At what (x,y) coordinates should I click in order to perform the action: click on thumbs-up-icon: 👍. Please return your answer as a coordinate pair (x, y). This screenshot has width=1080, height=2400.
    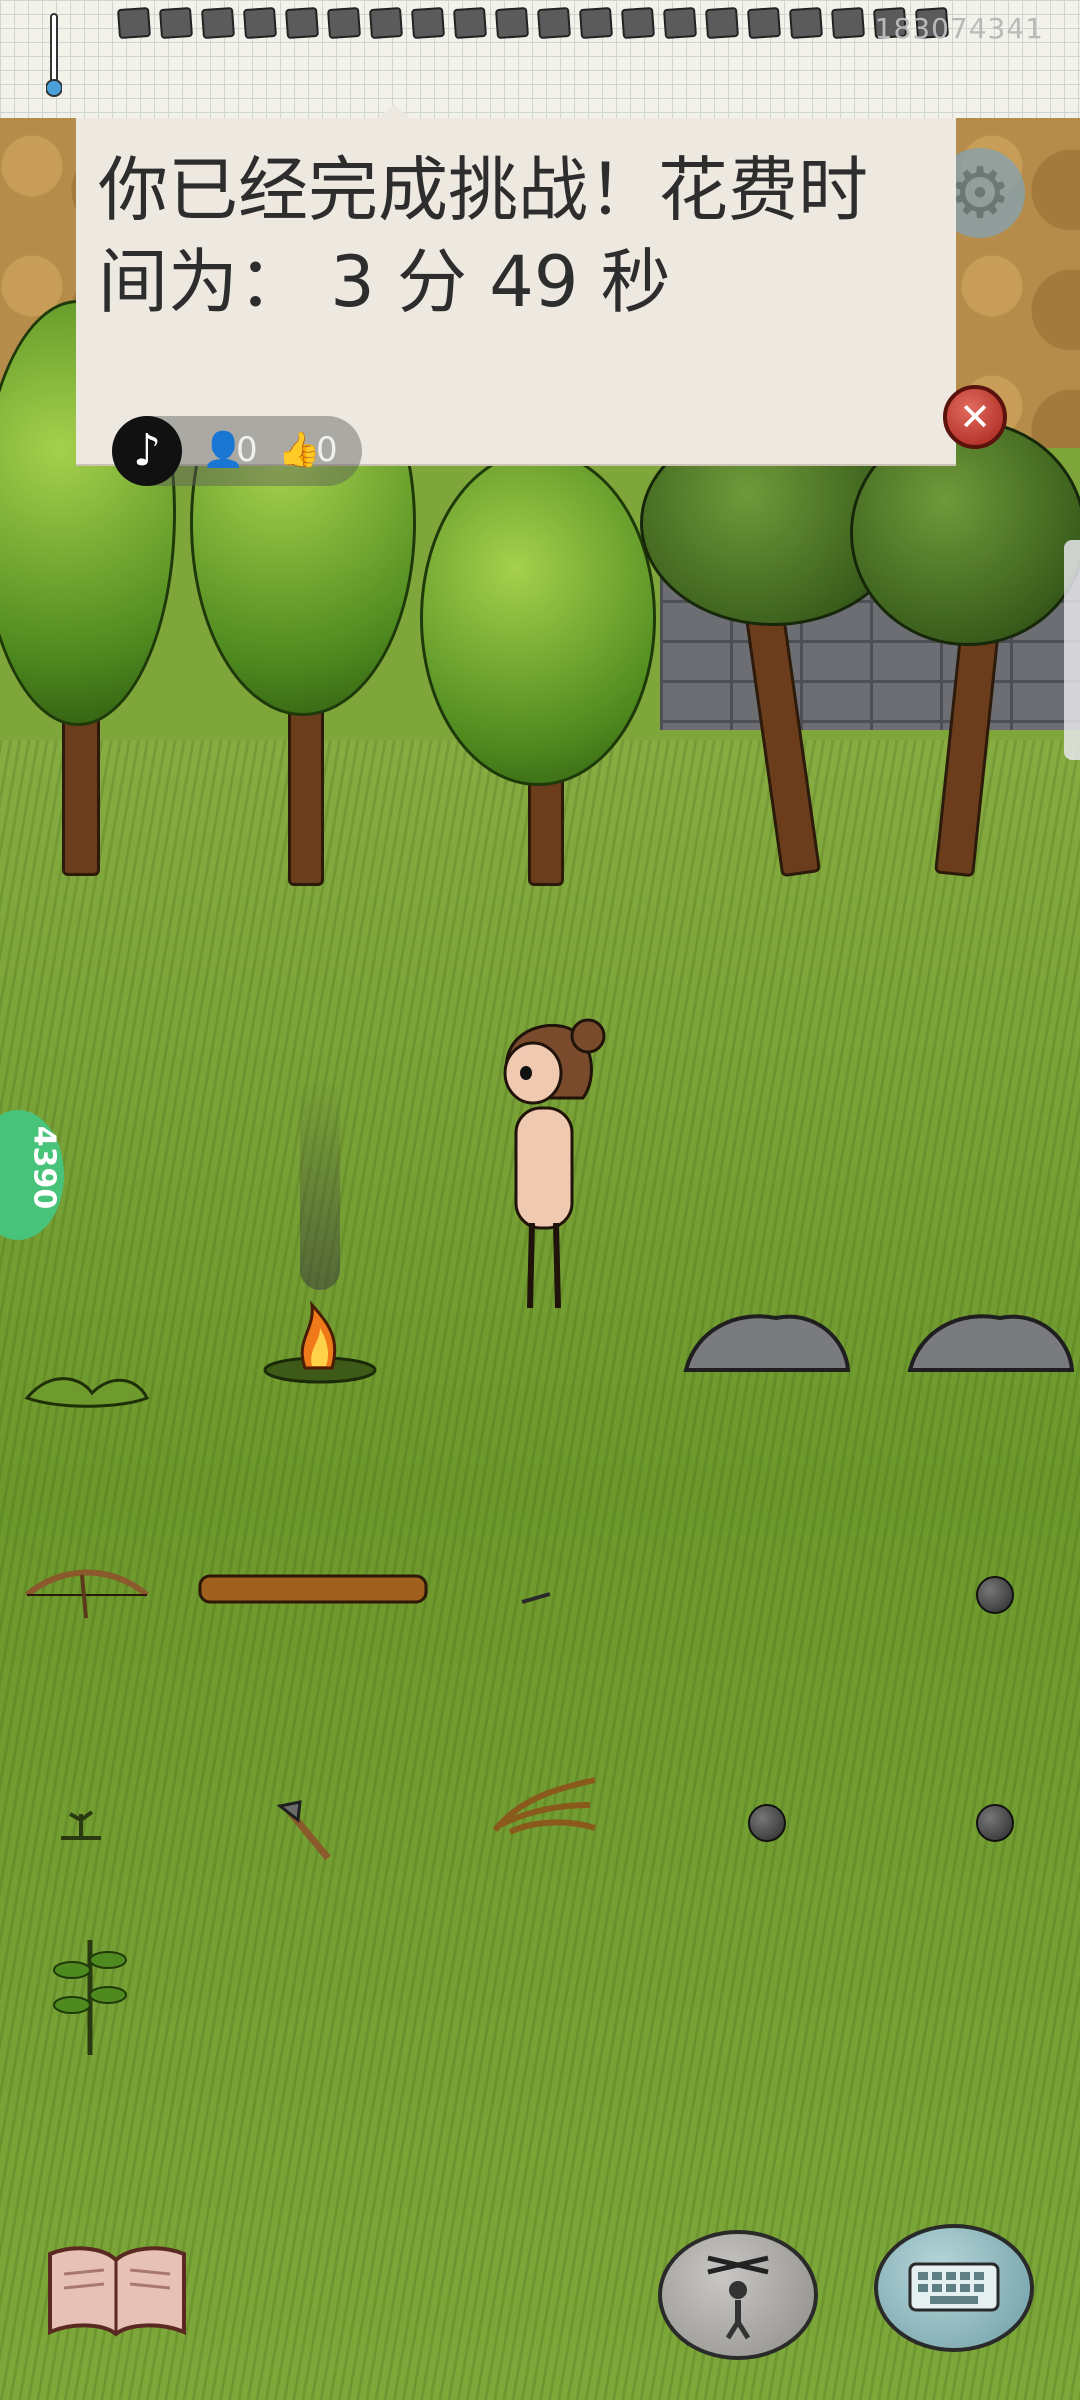
    Looking at the image, I should click on (299, 450).